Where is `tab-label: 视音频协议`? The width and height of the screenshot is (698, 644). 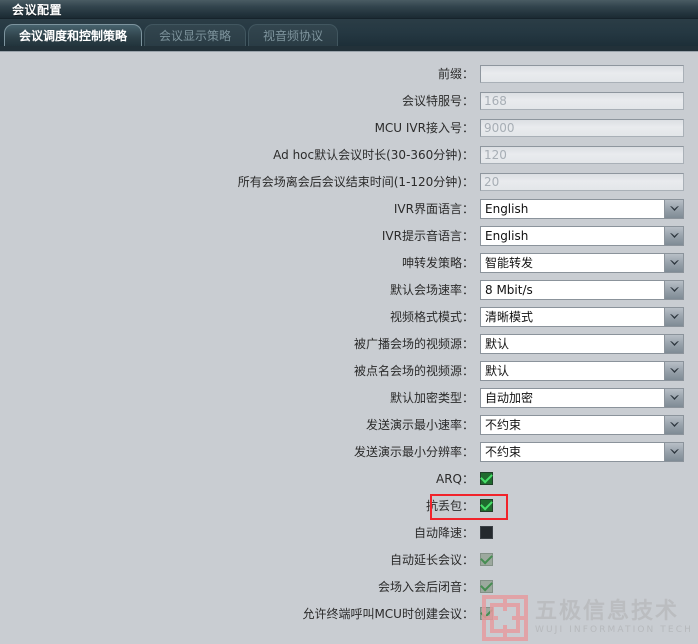 tab-label: 视音频协议 is located at coordinates (293, 36).